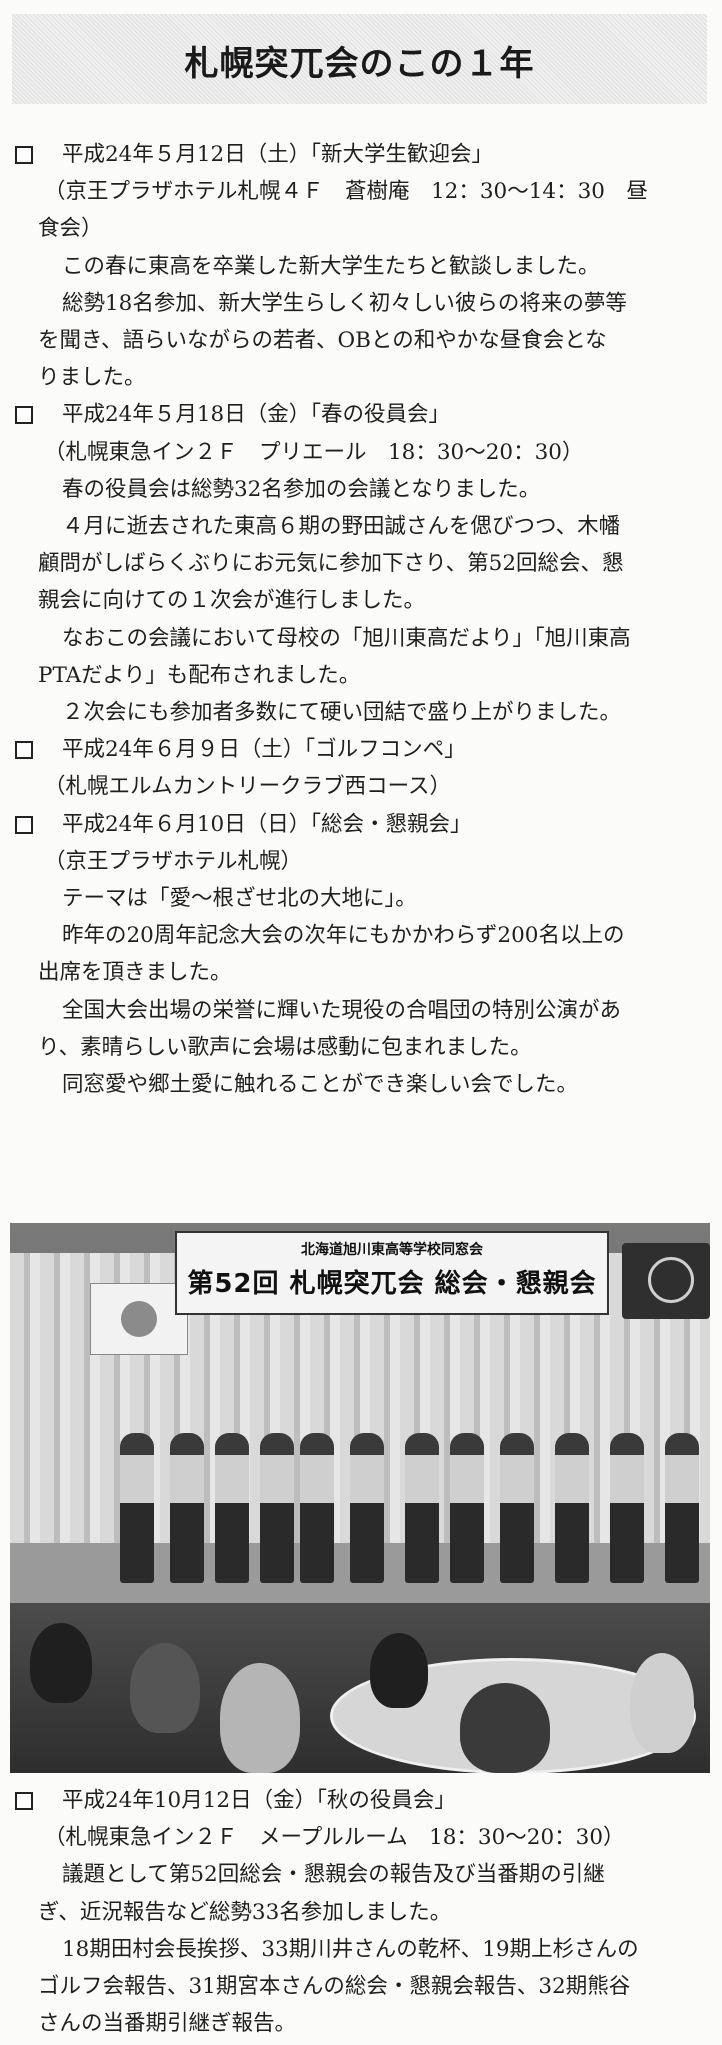 The image size is (722, 2045). Describe the element at coordinates (301, 489) in the screenshot. I see `body-line: 春の役員会は総勢32名参加の会議となりました。` at that location.